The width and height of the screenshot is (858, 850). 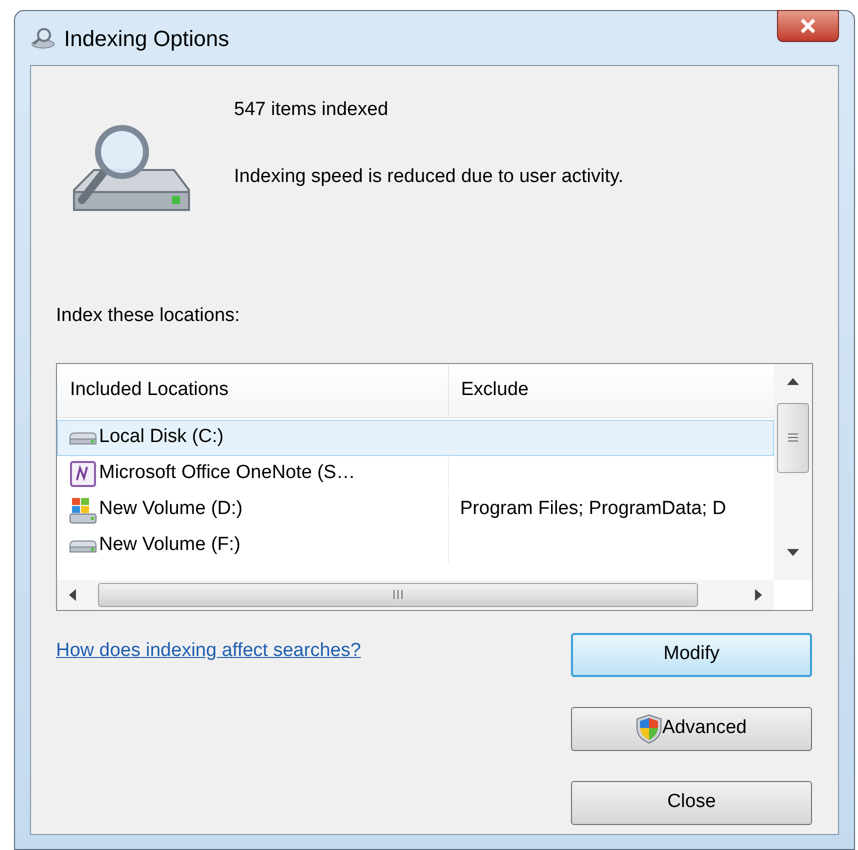 What do you see at coordinates (429, 176) in the screenshot?
I see `status-message: Indexing speed is reduced due to user activity.` at bounding box center [429, 176].